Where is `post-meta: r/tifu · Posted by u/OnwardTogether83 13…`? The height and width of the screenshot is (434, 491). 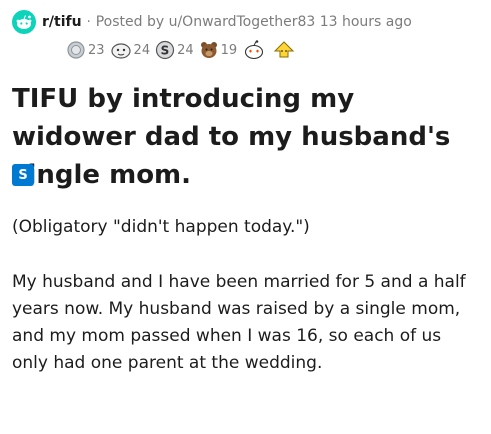 post-meta: r/tifu · Posted by u/OnwardTogether83 13… is located at coordinates (247, 22).